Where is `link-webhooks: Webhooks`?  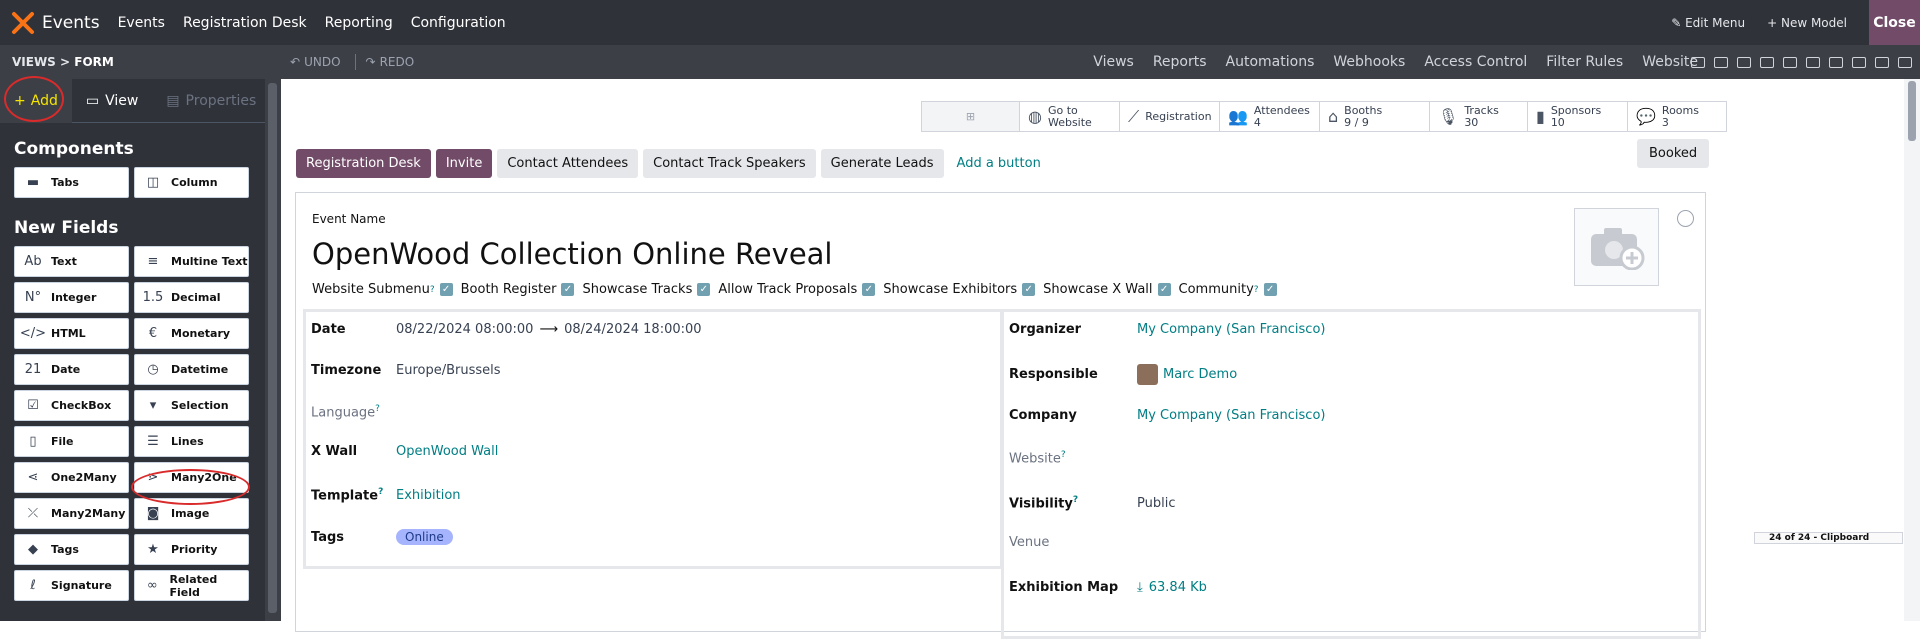 link-webhooks: Webhooks is located at coordinates (1369, 62).